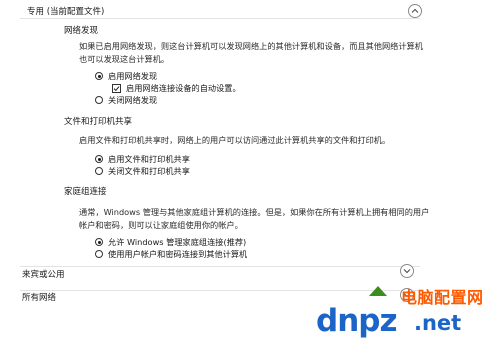 The image size is (500, 342). I want to click on homegroup-allow-option: 允许 Windows 管理家庭组连接(推荐), so click(170, 242).